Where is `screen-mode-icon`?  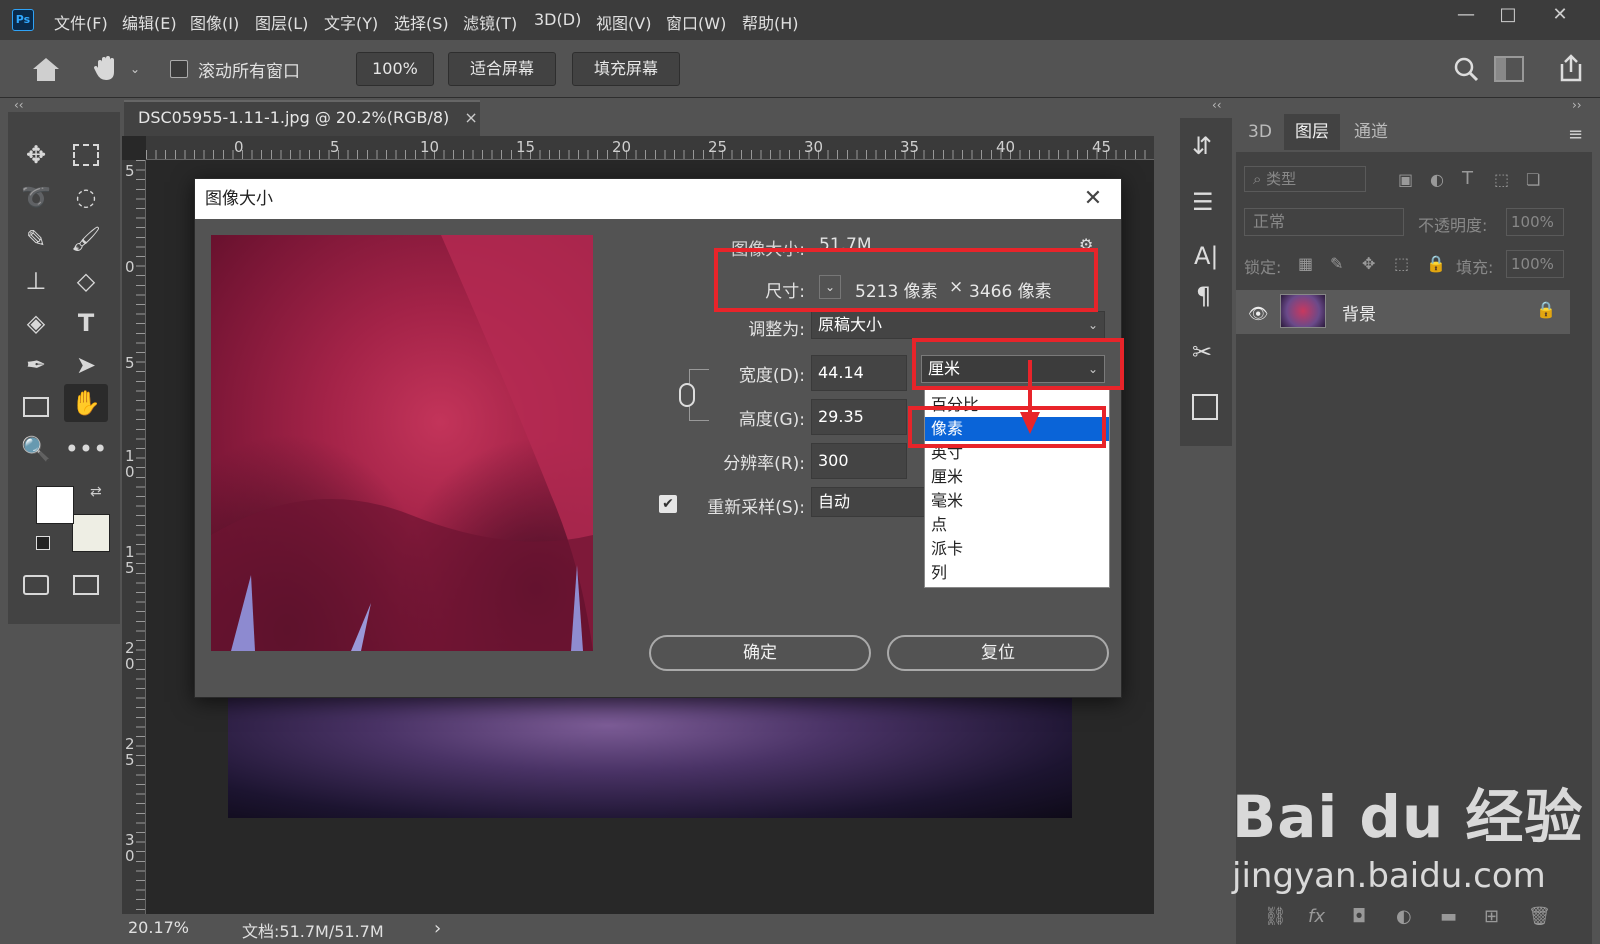 screen-mode-icon is located at coordinates (86, 585).